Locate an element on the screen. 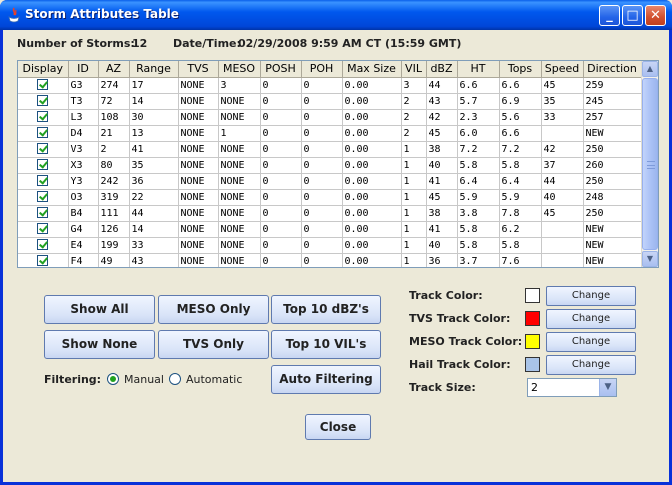  table-cell: 40 is located at coordinates (442, 245).